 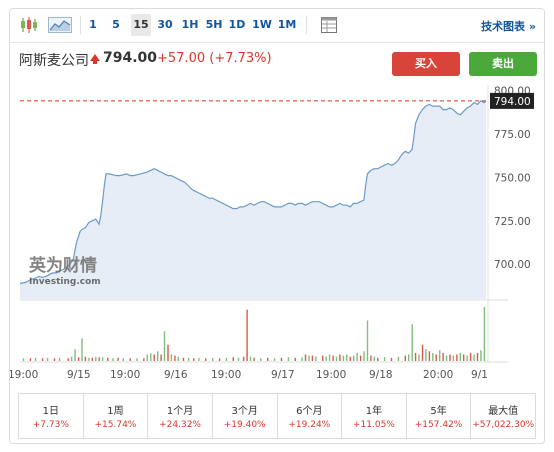 I want to click on period-cell: 3个月 +19.40%, so click(x=245, y=416).